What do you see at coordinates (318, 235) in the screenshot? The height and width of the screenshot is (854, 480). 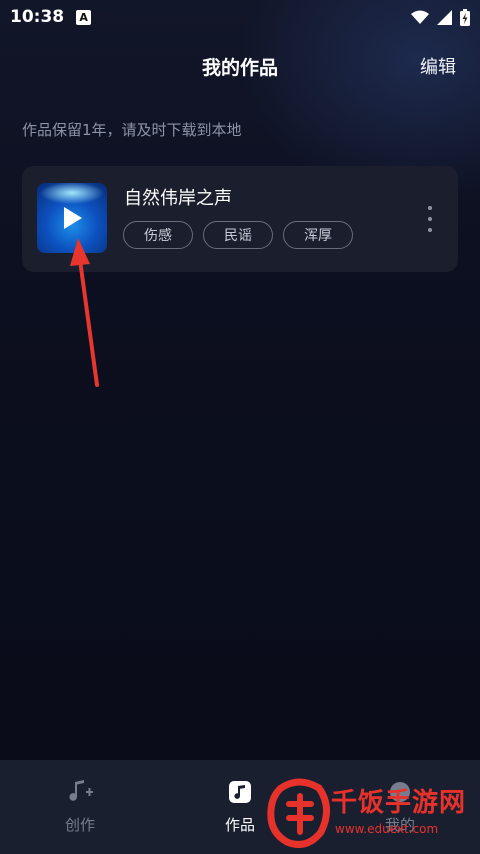 I see `work-tag: 浑厚` at bounding box center [318, 235].